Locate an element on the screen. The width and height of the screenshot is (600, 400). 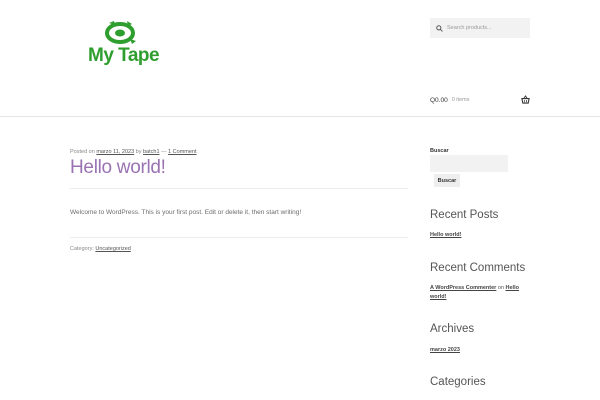
logo-text: My Tape is located at coordinates (124, 55).